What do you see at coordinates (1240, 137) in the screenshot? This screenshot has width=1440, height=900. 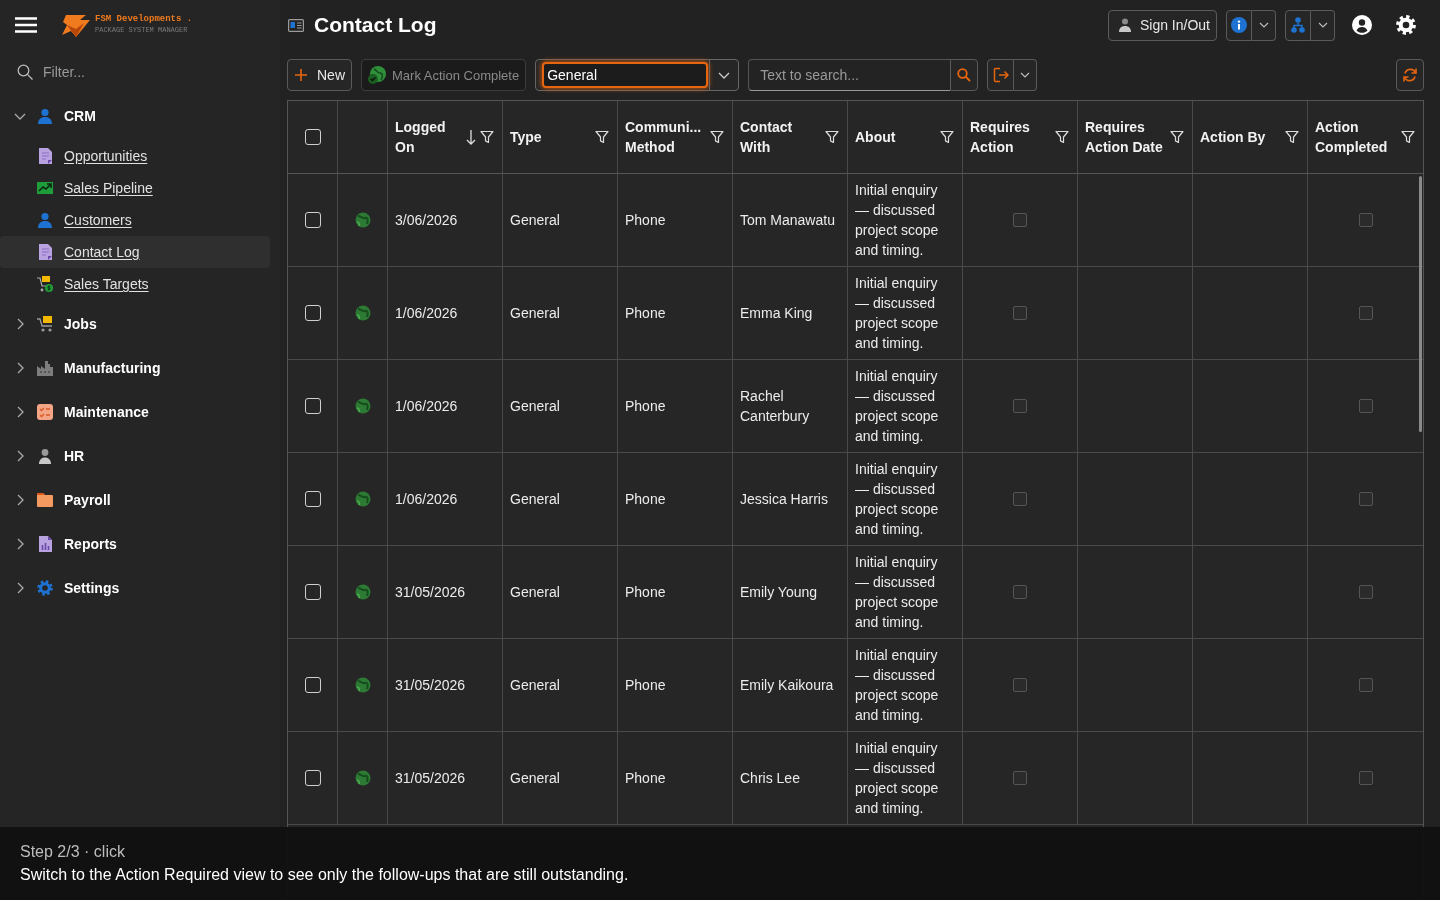 I see `column-header: Action By` at bounding box center [1240, 137].